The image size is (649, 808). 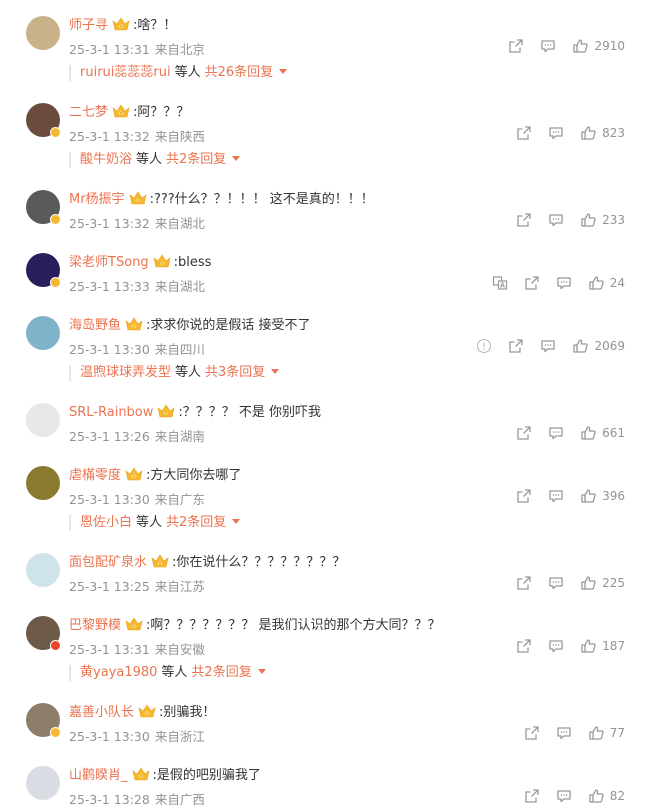 I want to click on reply-summary: 温煦球球弄发型 等人 共3条回复, so click(x=174, y=373).